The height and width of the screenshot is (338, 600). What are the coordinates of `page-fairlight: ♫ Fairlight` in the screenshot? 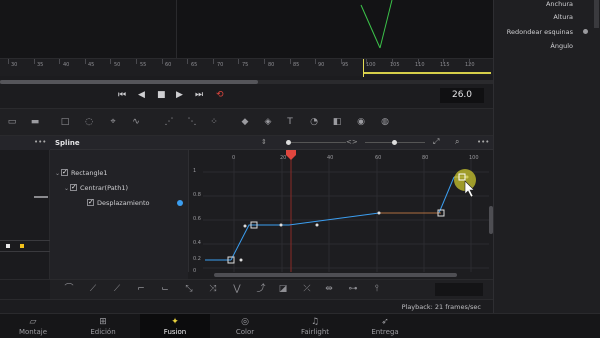 It's located at (315, 326).